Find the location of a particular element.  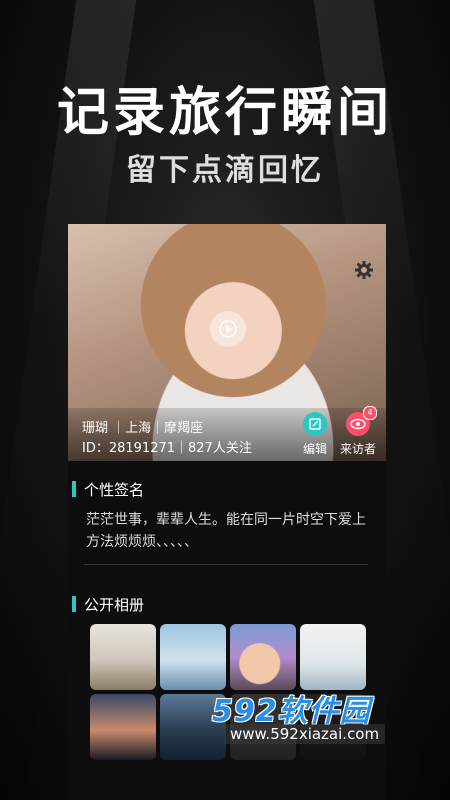

profile-id-followers: ID：28191271｜827人关注 is located at coordinates (167, 448).